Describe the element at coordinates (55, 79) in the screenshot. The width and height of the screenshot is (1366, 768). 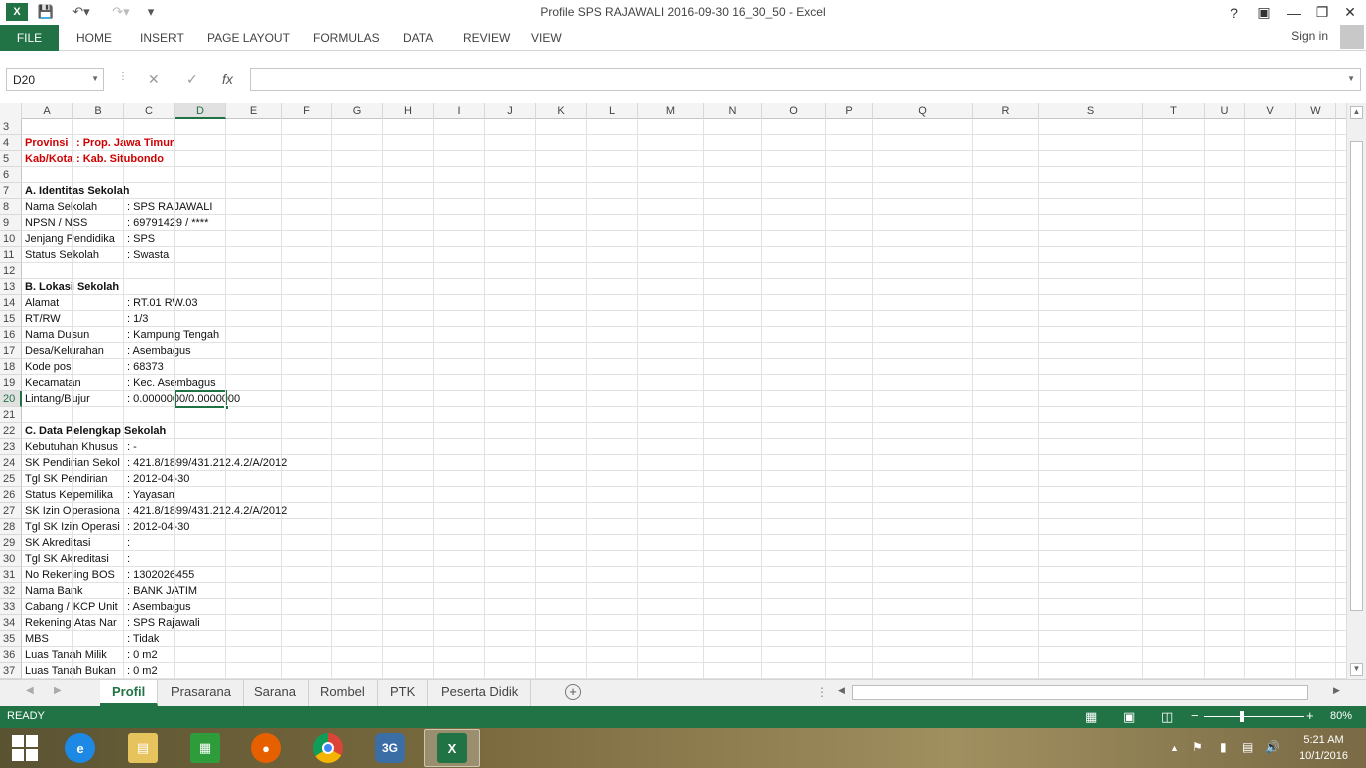
I see `name-box: D20 ▼` at that location.